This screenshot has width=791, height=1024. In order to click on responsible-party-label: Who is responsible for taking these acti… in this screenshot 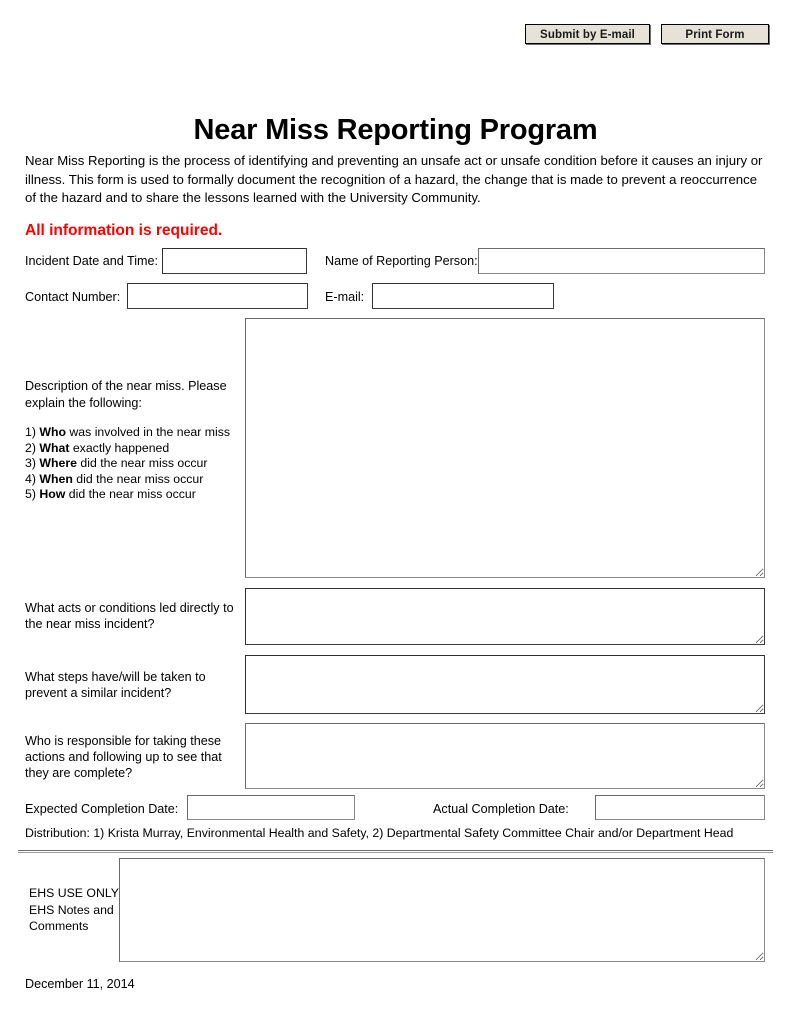, I will do `click(123, 757)`.